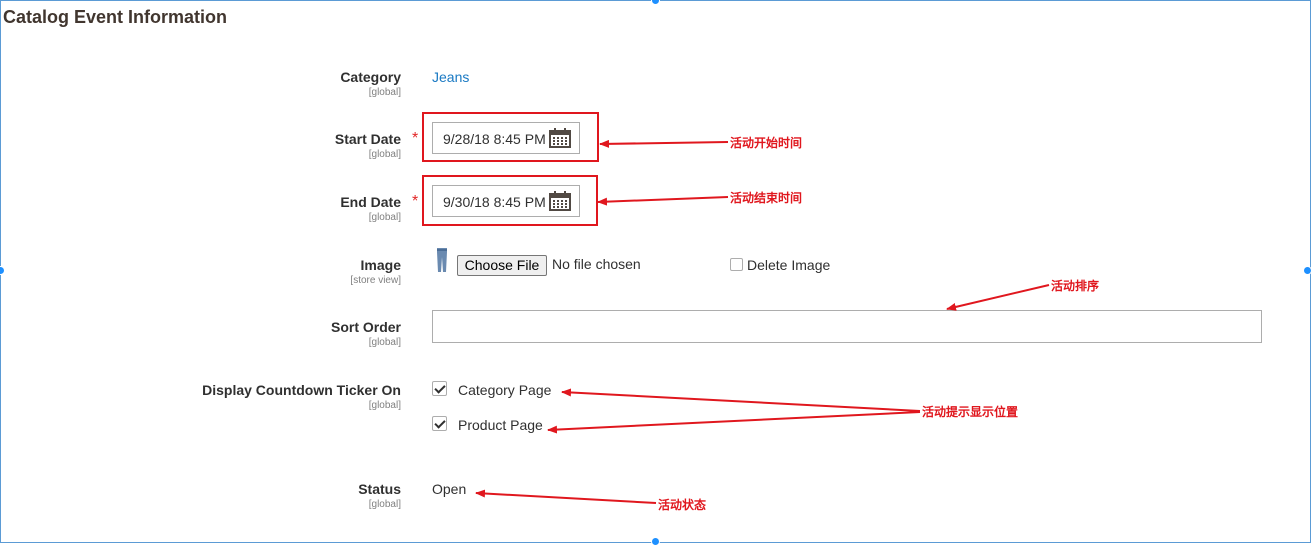 The width and height of the screenshot is (1311, 546). What do you see at coordinates (682, 505) in the screenshot?
I see `annotation-status: 活动状态` at bounding box center [682, 505].